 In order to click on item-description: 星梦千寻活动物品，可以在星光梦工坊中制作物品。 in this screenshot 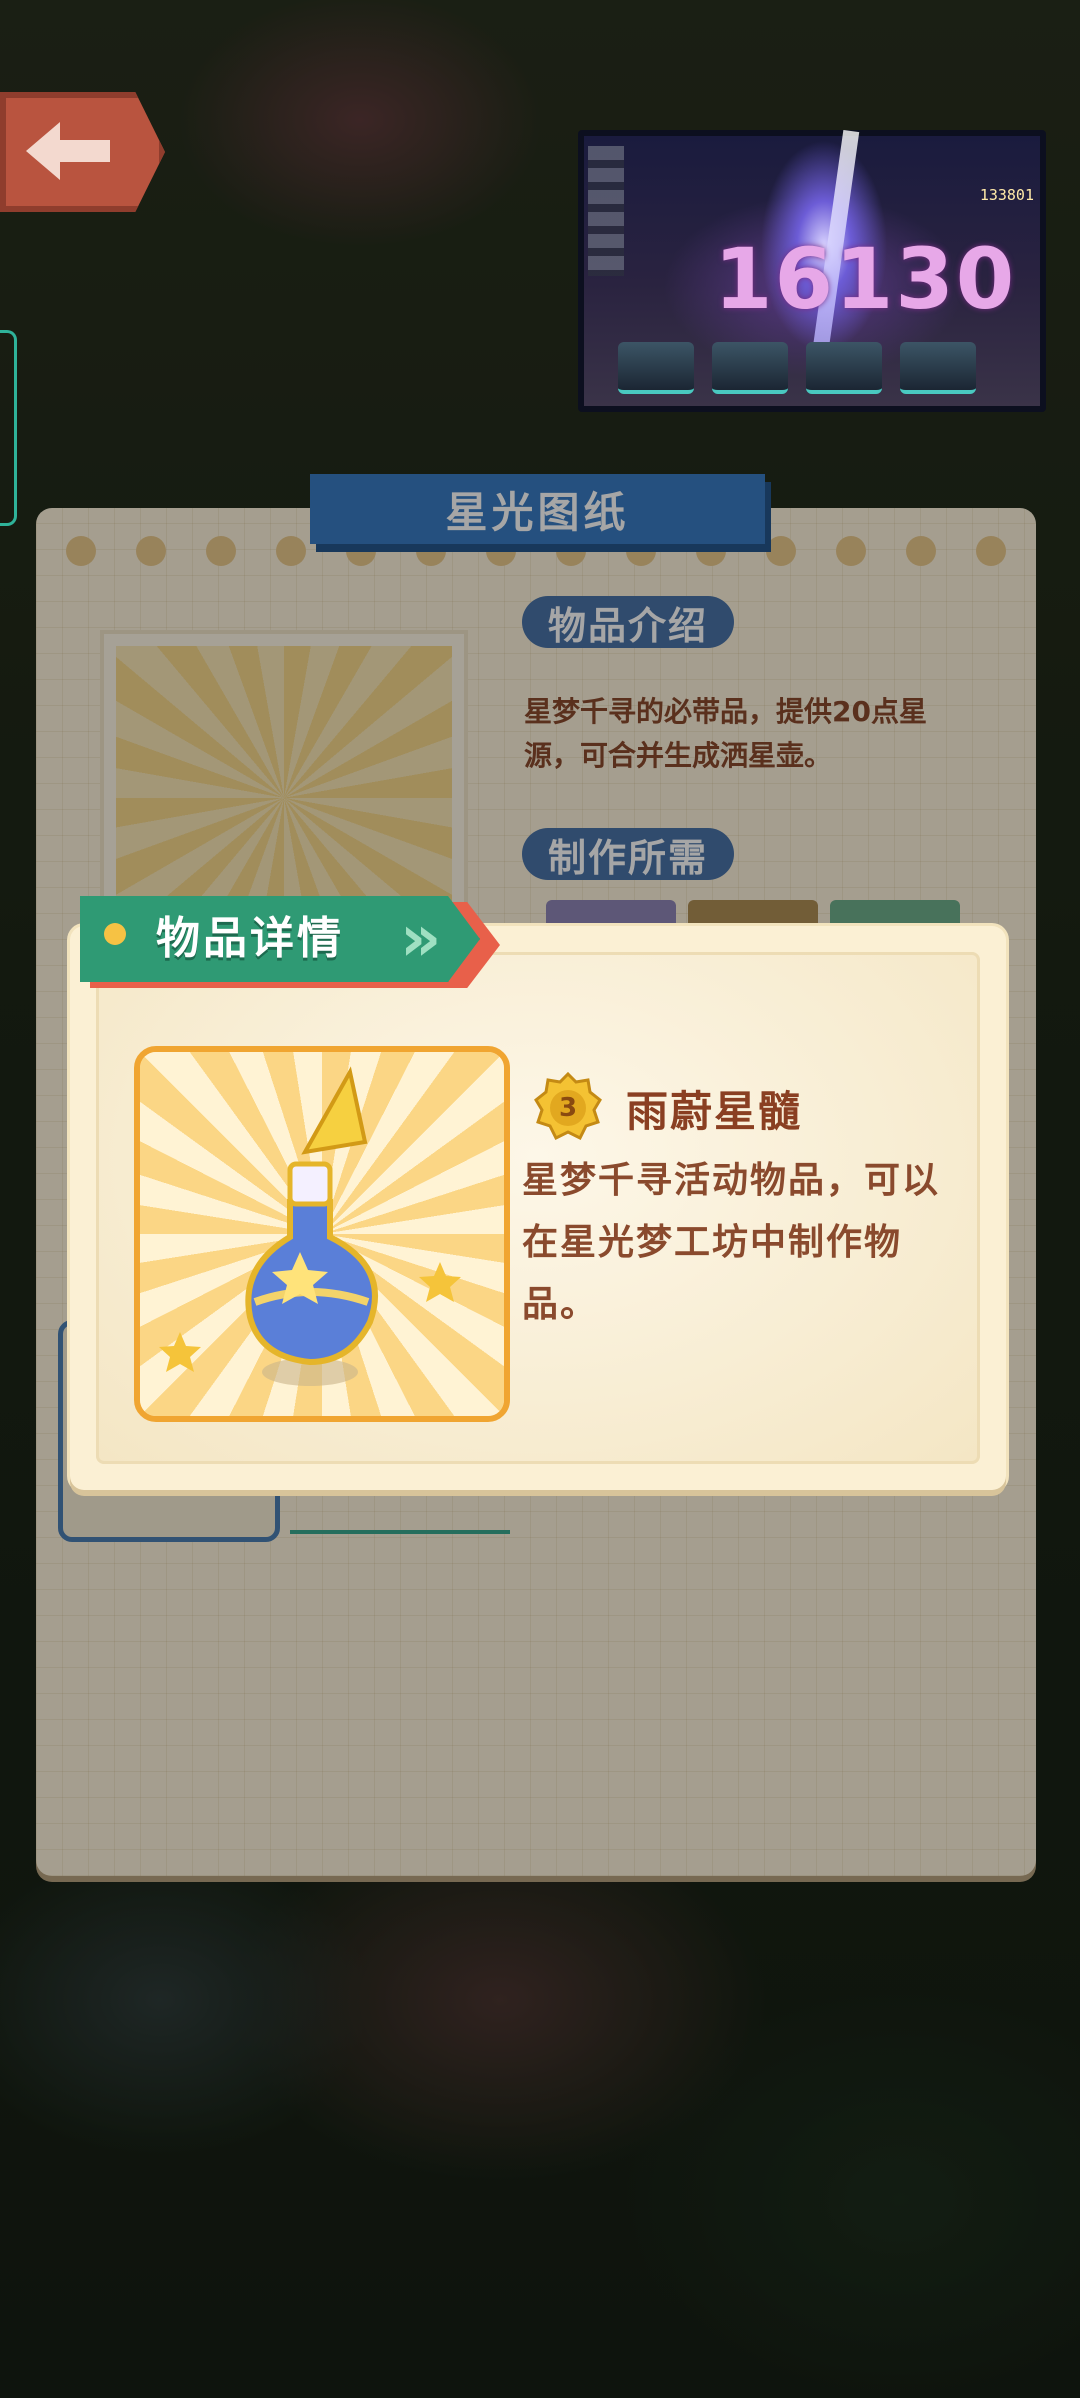, I will do `click(731, 1242)`.